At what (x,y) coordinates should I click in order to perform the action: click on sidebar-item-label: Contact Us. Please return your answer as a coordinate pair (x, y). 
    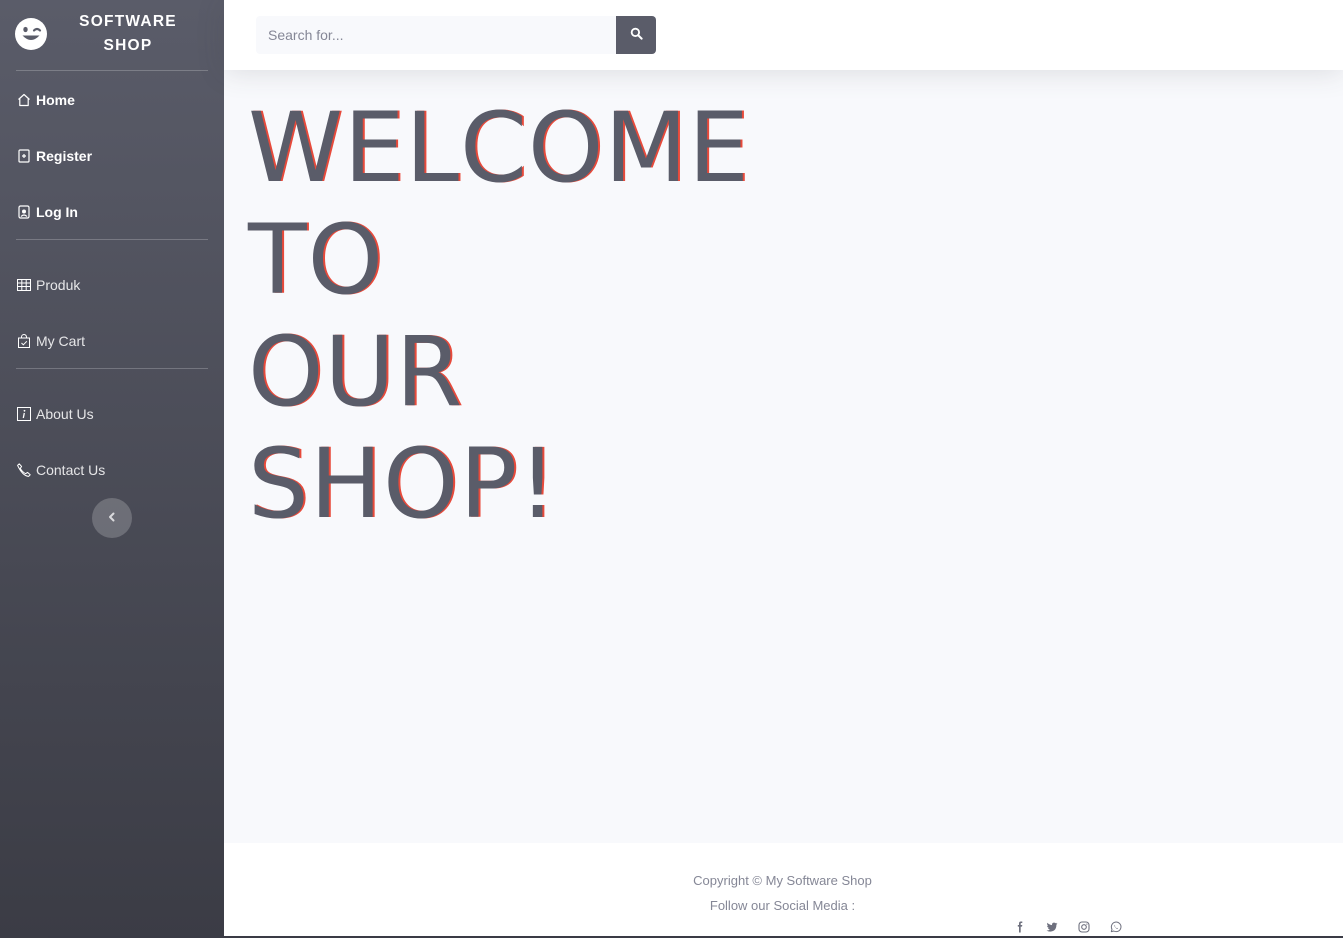
    Looking at the image, I should click on (71, 470).